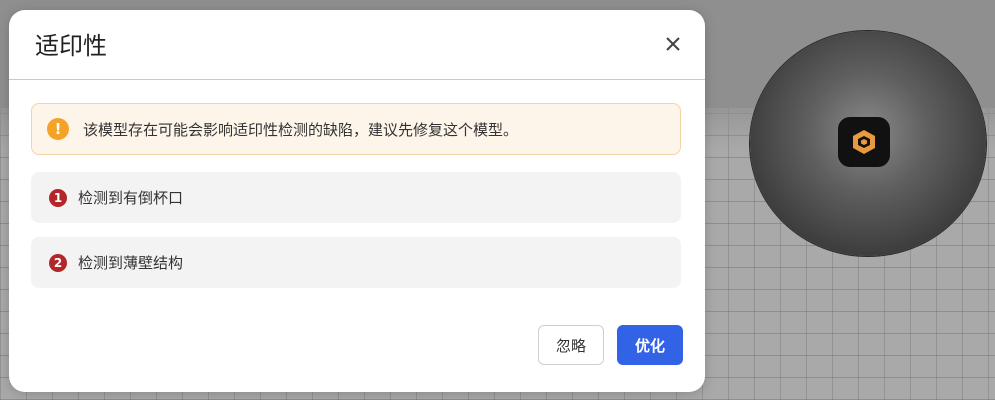 The image size is (995, 400). I want to click on warning-alert: ! 该模型存在可能会影响适印性检测的缺陷，建议先修复这个模型。, so click(356, 129).